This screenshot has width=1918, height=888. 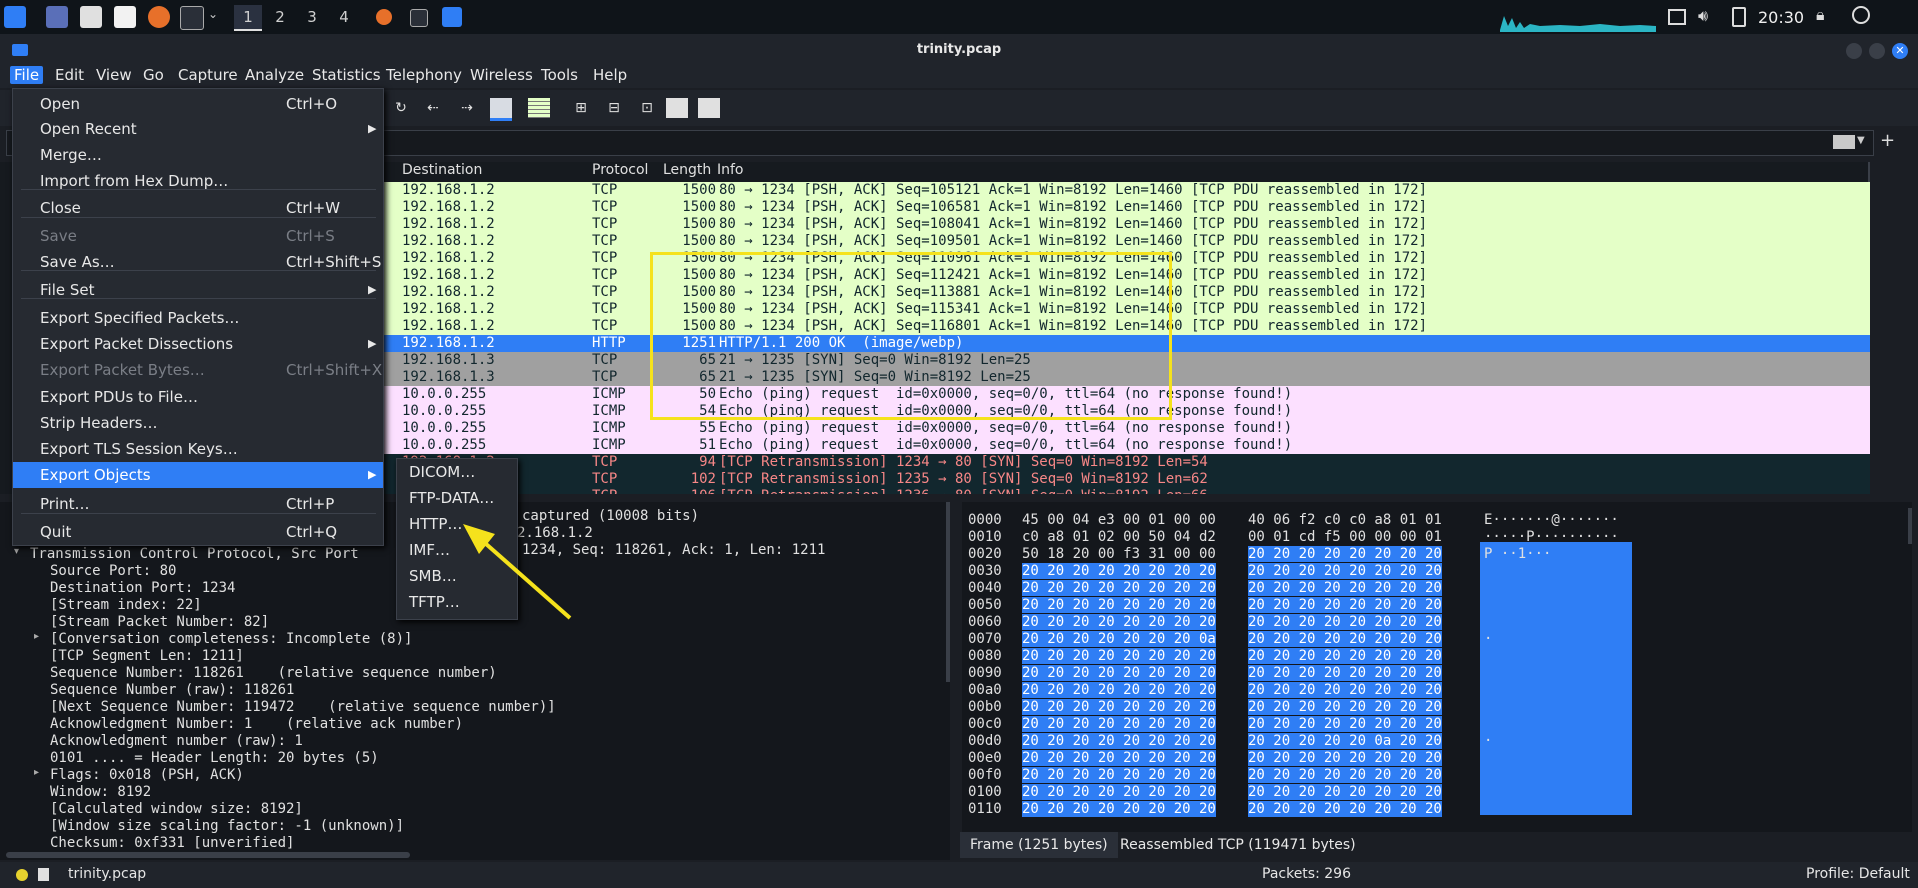 I want to click on column-length: Length, so click(x=687, y=171).